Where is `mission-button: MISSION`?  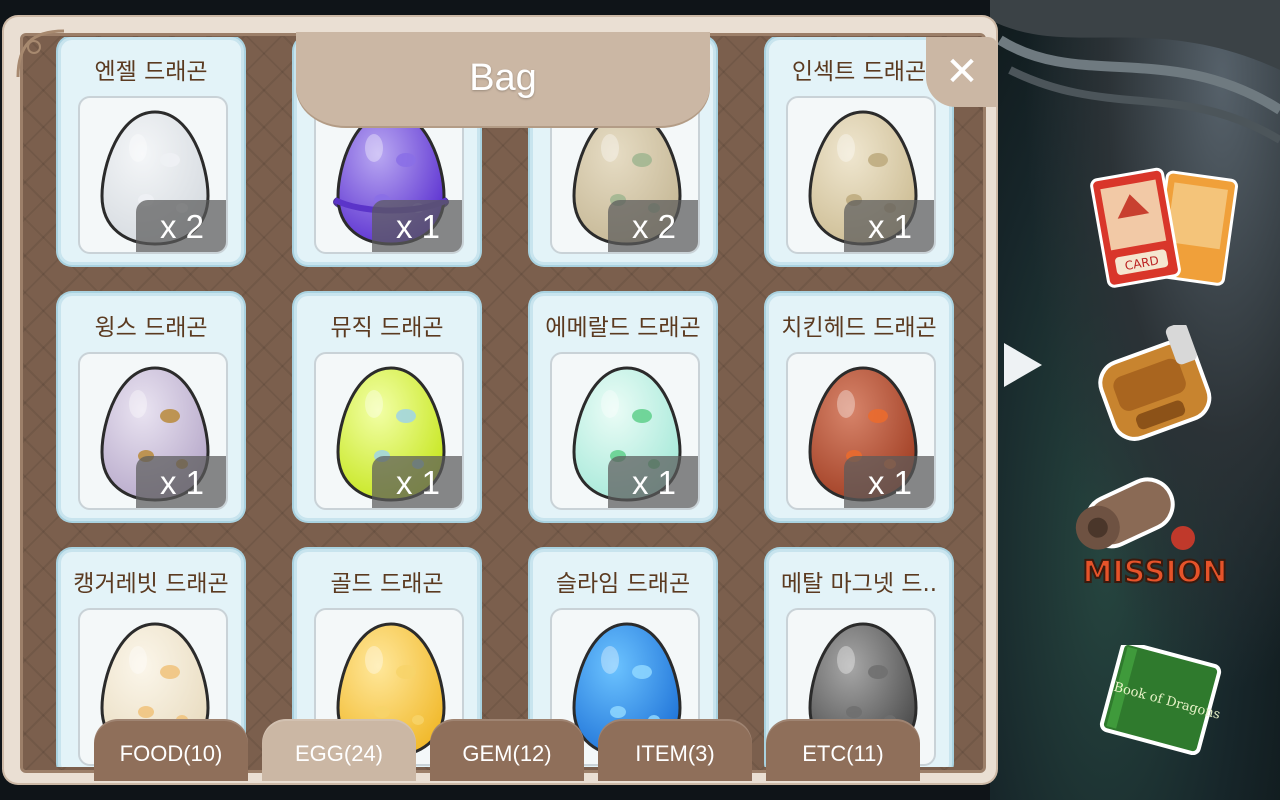
mission-button: MISSION is located at coordinates (1155, 532).